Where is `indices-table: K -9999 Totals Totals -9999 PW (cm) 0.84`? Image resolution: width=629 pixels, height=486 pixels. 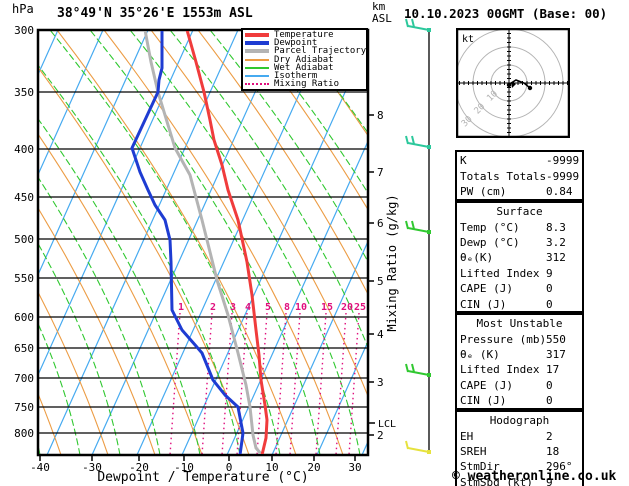
indices-table: K -9999 Totals Totals -9999 PW (cm) 0.84 is located at coordinates (519, 175).